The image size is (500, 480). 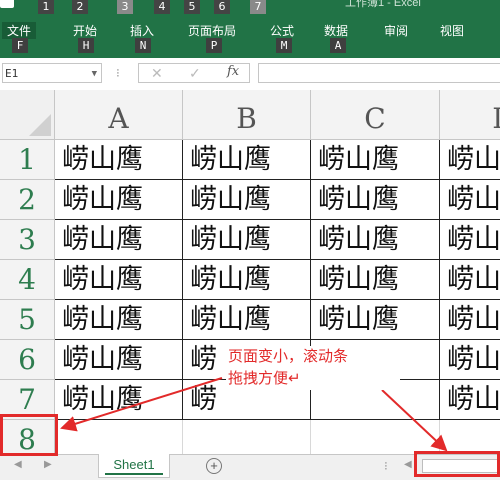 What do you see at coordinates (386, 466) in the screenshot?
I see `tab-split-handle-icon: ⁝` at bounding box center [386, 466].